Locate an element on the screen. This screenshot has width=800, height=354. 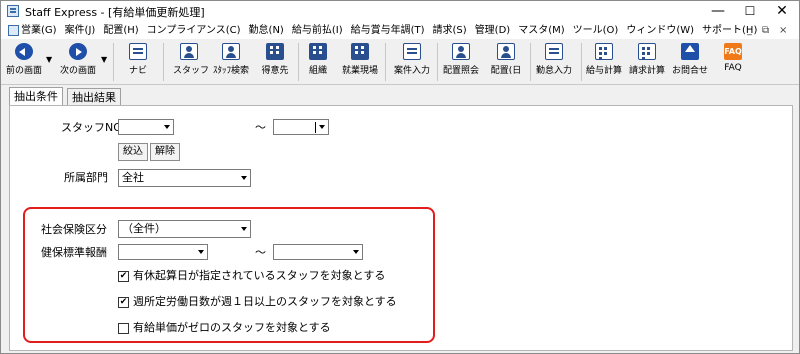
assignment-inquiry-button: 配置照会 is located at coordinates (461, 62).